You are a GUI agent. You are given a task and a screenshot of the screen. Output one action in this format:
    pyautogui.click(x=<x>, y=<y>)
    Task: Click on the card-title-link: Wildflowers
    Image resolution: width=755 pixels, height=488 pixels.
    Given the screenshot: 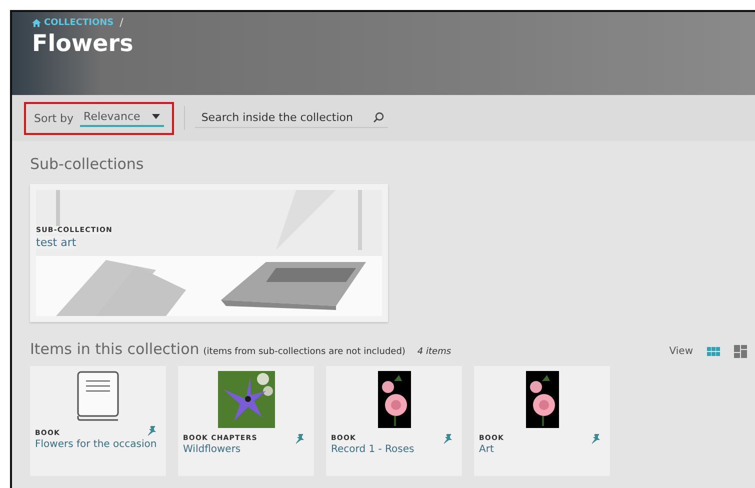 What is the action you would take?
    pyautogui.click(x=212, y=449)
    